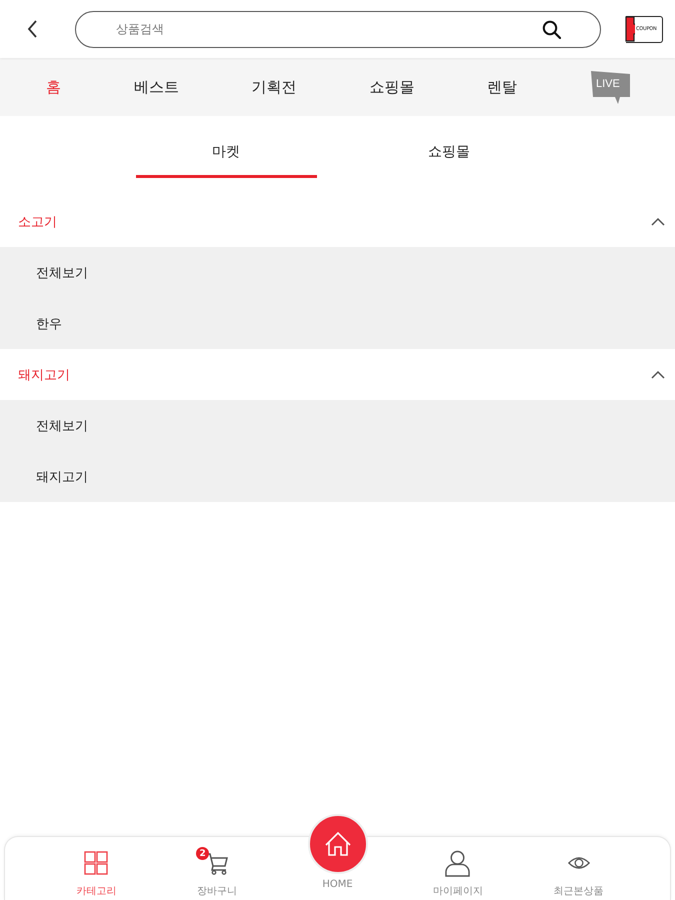  Describe the element at coordinates (274, 87) in the screenshot. I see `nav-tab: 기획전` at that location.